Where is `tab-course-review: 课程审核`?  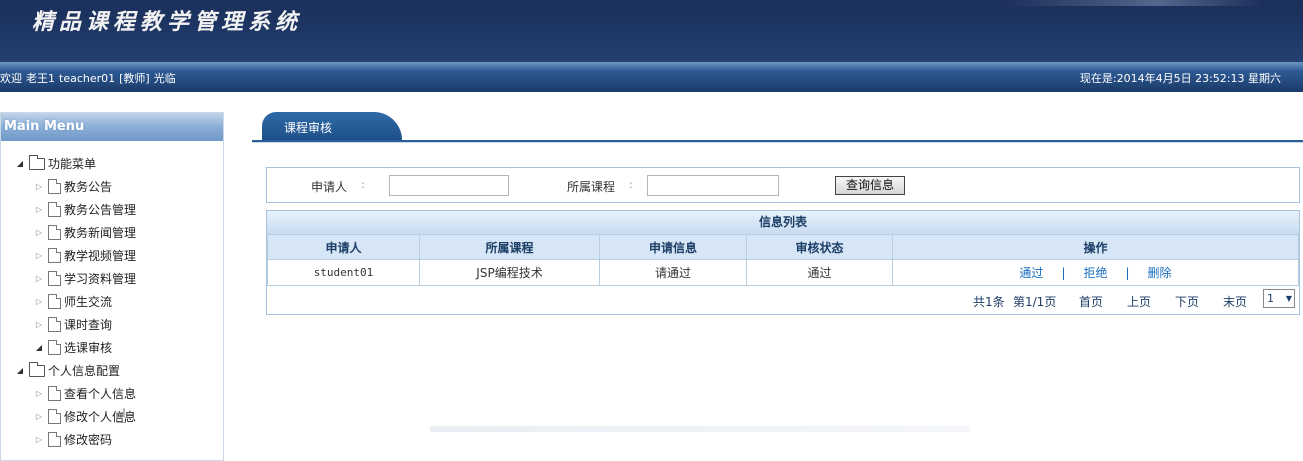
tab-course-review: 课程审核 is located at coordinates (332, 127).